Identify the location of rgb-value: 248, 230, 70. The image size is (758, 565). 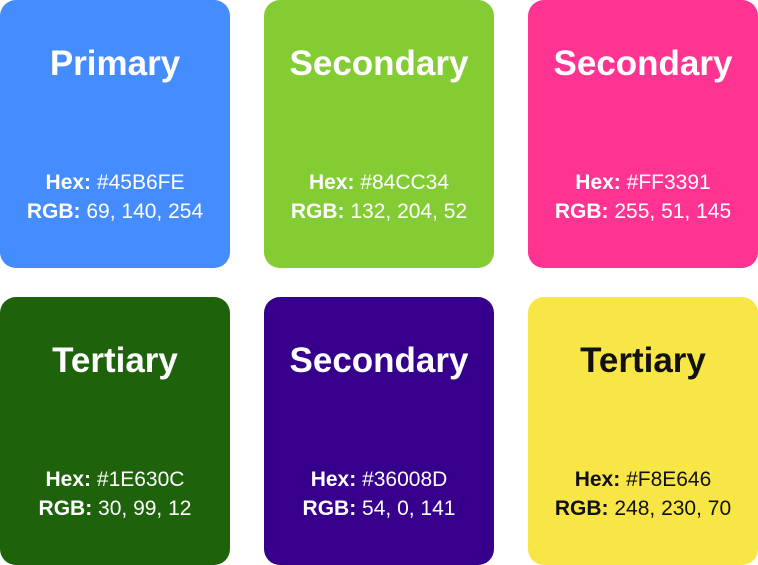
(673, 508).